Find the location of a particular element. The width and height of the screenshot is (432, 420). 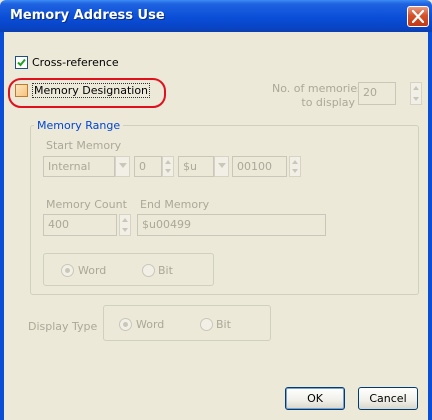

memory-range-title: Memory Range is located at coordinates (79, 125).